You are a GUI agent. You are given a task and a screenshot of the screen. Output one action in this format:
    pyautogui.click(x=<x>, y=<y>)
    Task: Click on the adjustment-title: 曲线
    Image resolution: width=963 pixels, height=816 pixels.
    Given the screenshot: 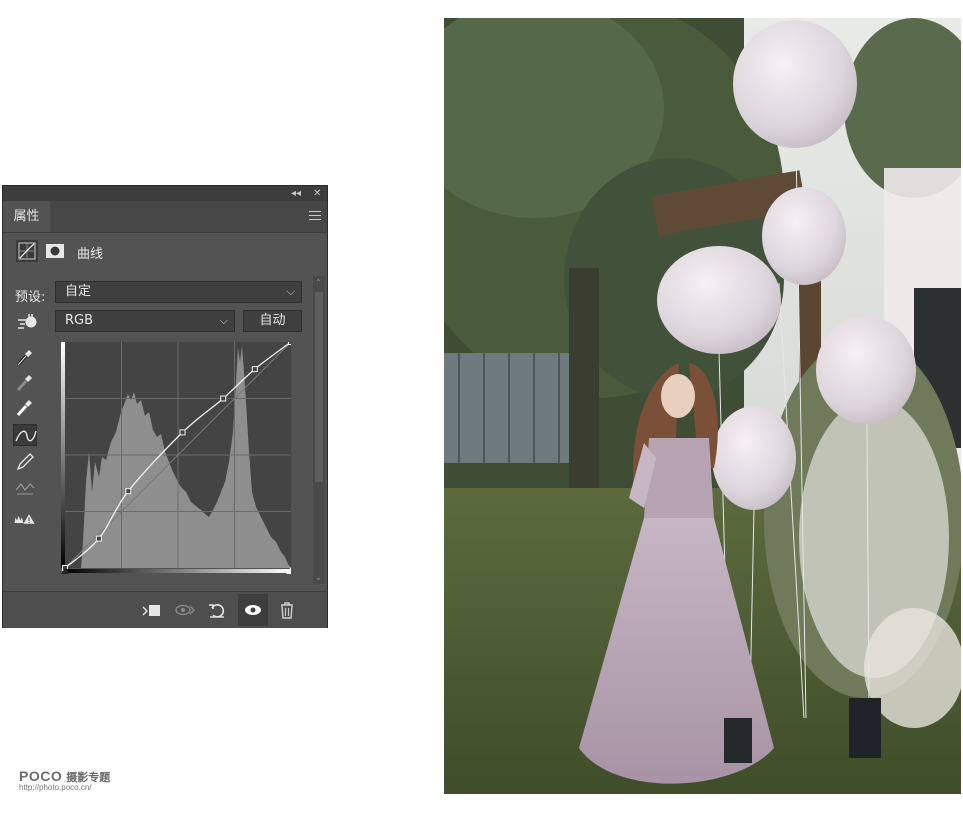 What is the action you would take?
    pyautogui.click(x=90, y=254)
    